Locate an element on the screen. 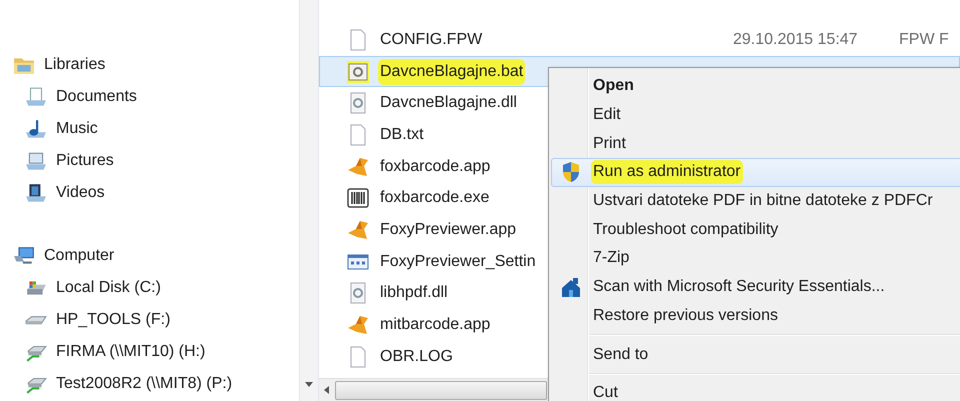  nav-label: HP_TOOLS (F:) is located at coordinates (113, 320).